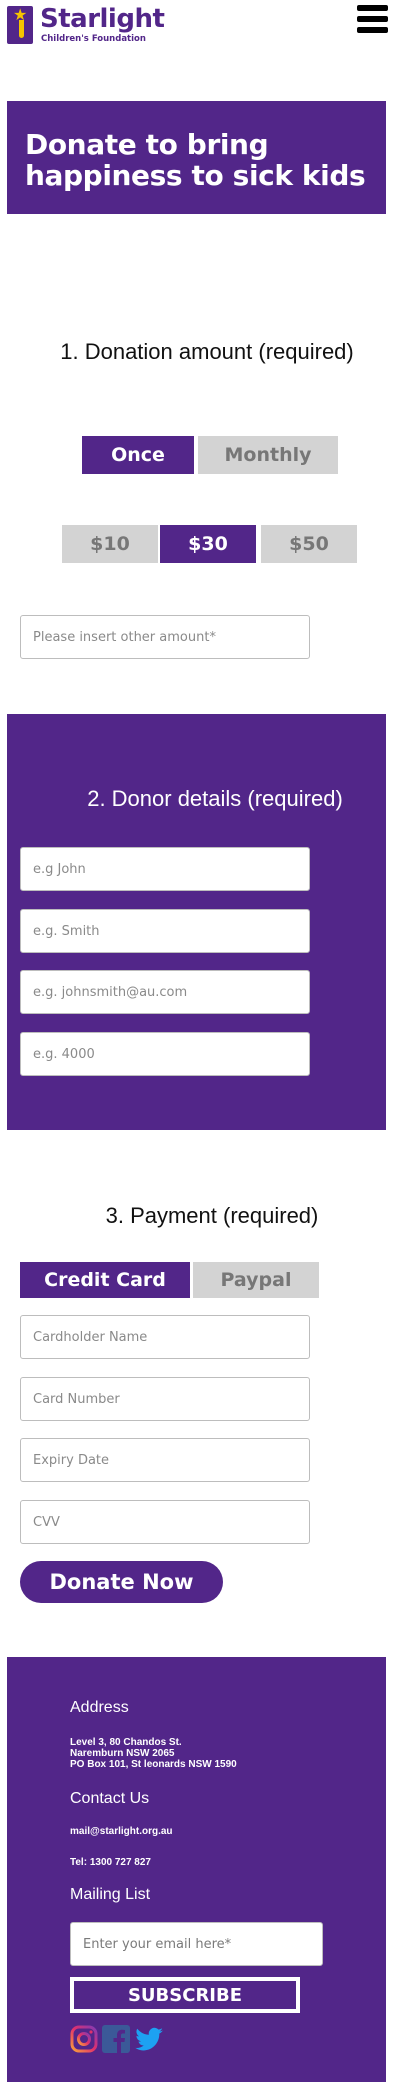  What do you see at coordinates (21, 29) in the screenshot?
I see `logo-stem` at bounding box center [21, 29].